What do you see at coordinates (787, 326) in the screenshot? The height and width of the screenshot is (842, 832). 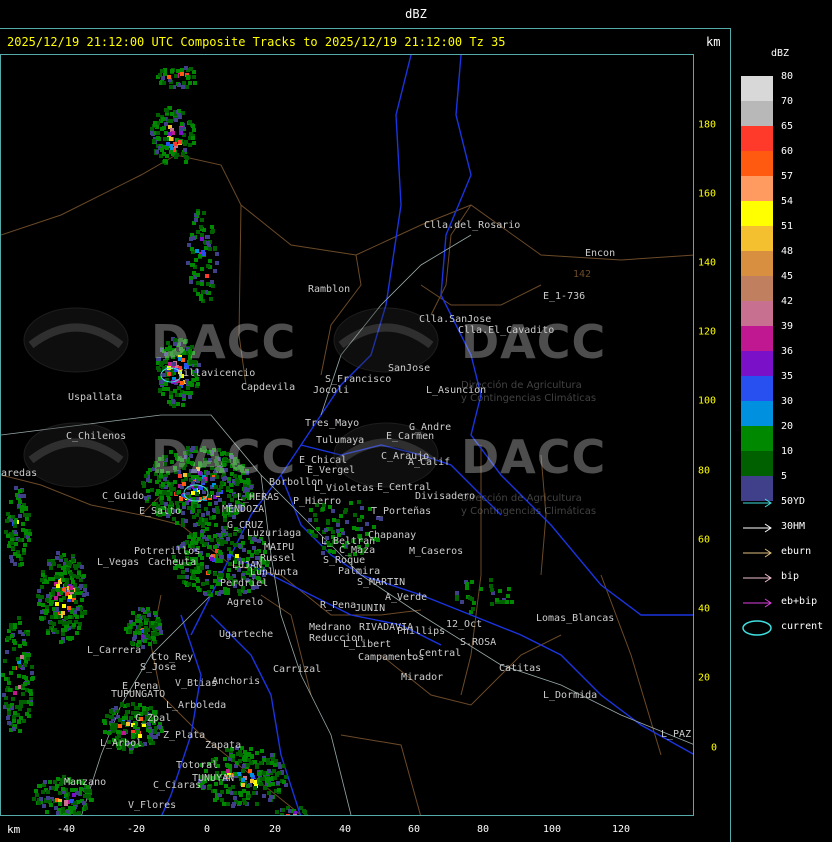 I see `legend-swatch-label: 39` at bounding box center [787, 326].